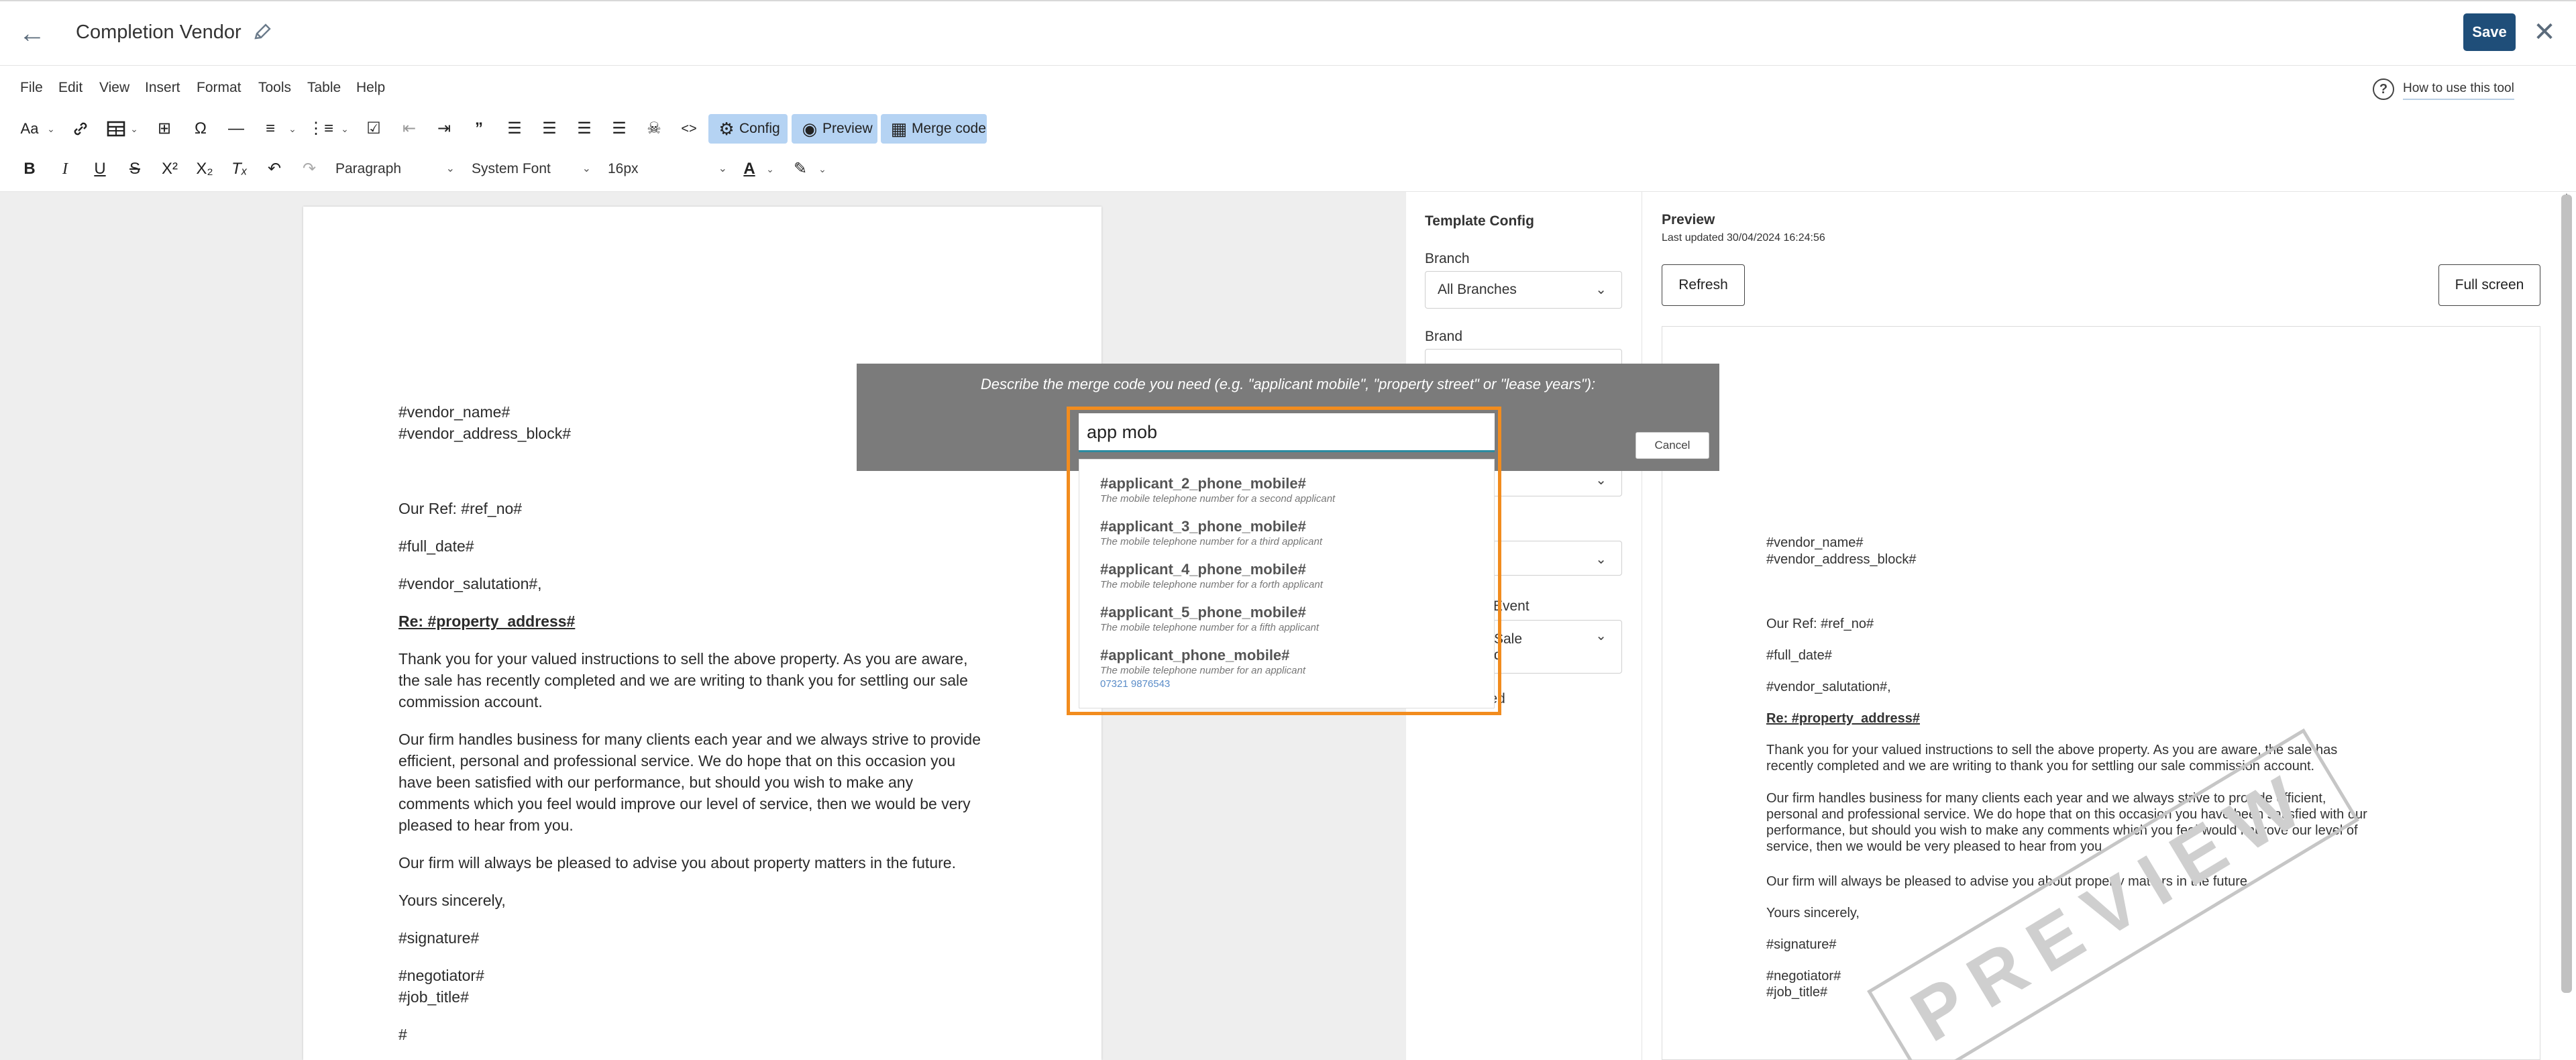 Image resolution: width=2576 pixels, height=1060 pixels. Describe the element at coordinates (100, 169) in the screenshot. I see `underline-icon: U` at that location.